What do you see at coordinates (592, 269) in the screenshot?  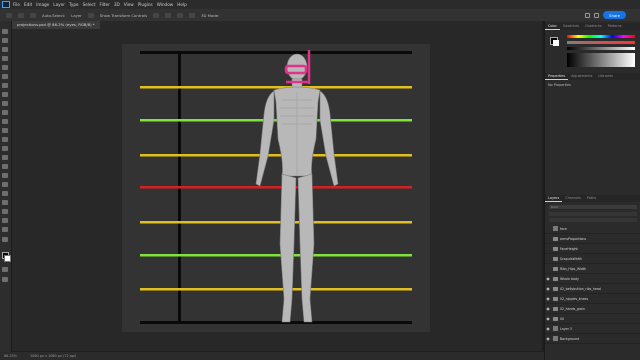 I see `layer-row: Ribs_Hips_Width` at bounding box center [592, 269].